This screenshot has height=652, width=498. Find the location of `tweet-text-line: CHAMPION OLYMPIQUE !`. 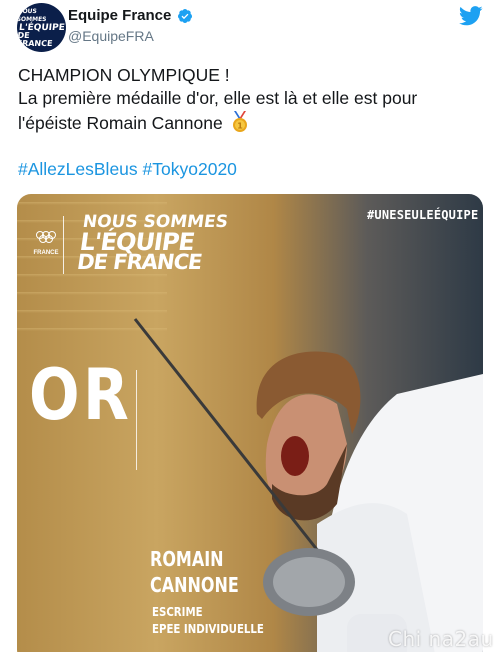

tweet-text-line: CHAMPION OLYMPIQUE ! is located at coordinates (124, 75).